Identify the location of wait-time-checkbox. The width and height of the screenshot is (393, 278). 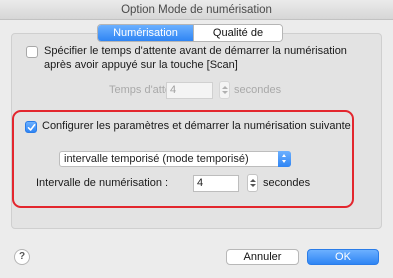
(32, 52).